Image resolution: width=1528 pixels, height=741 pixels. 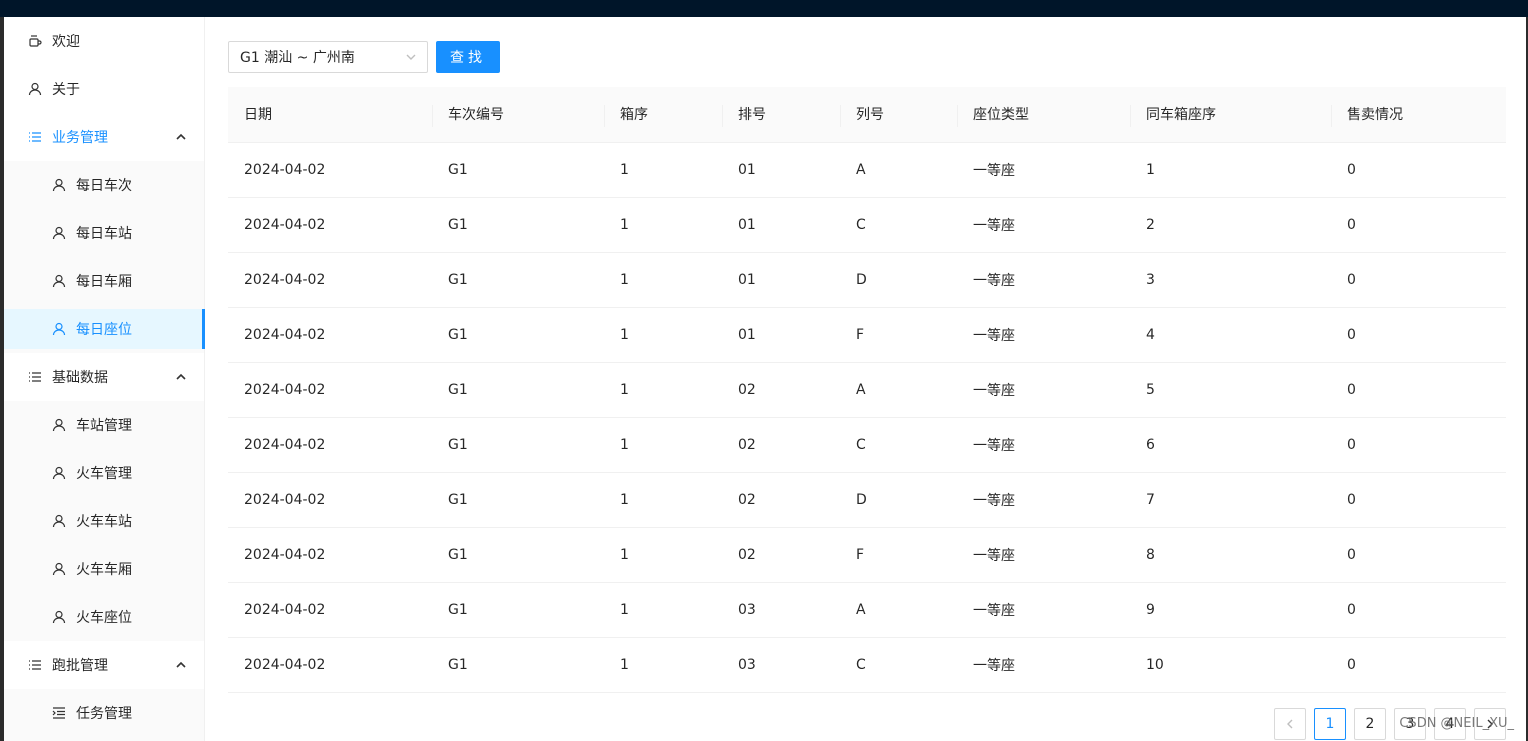 I want to click on column-header: 售卖情况, so click(x=1418, y=115).